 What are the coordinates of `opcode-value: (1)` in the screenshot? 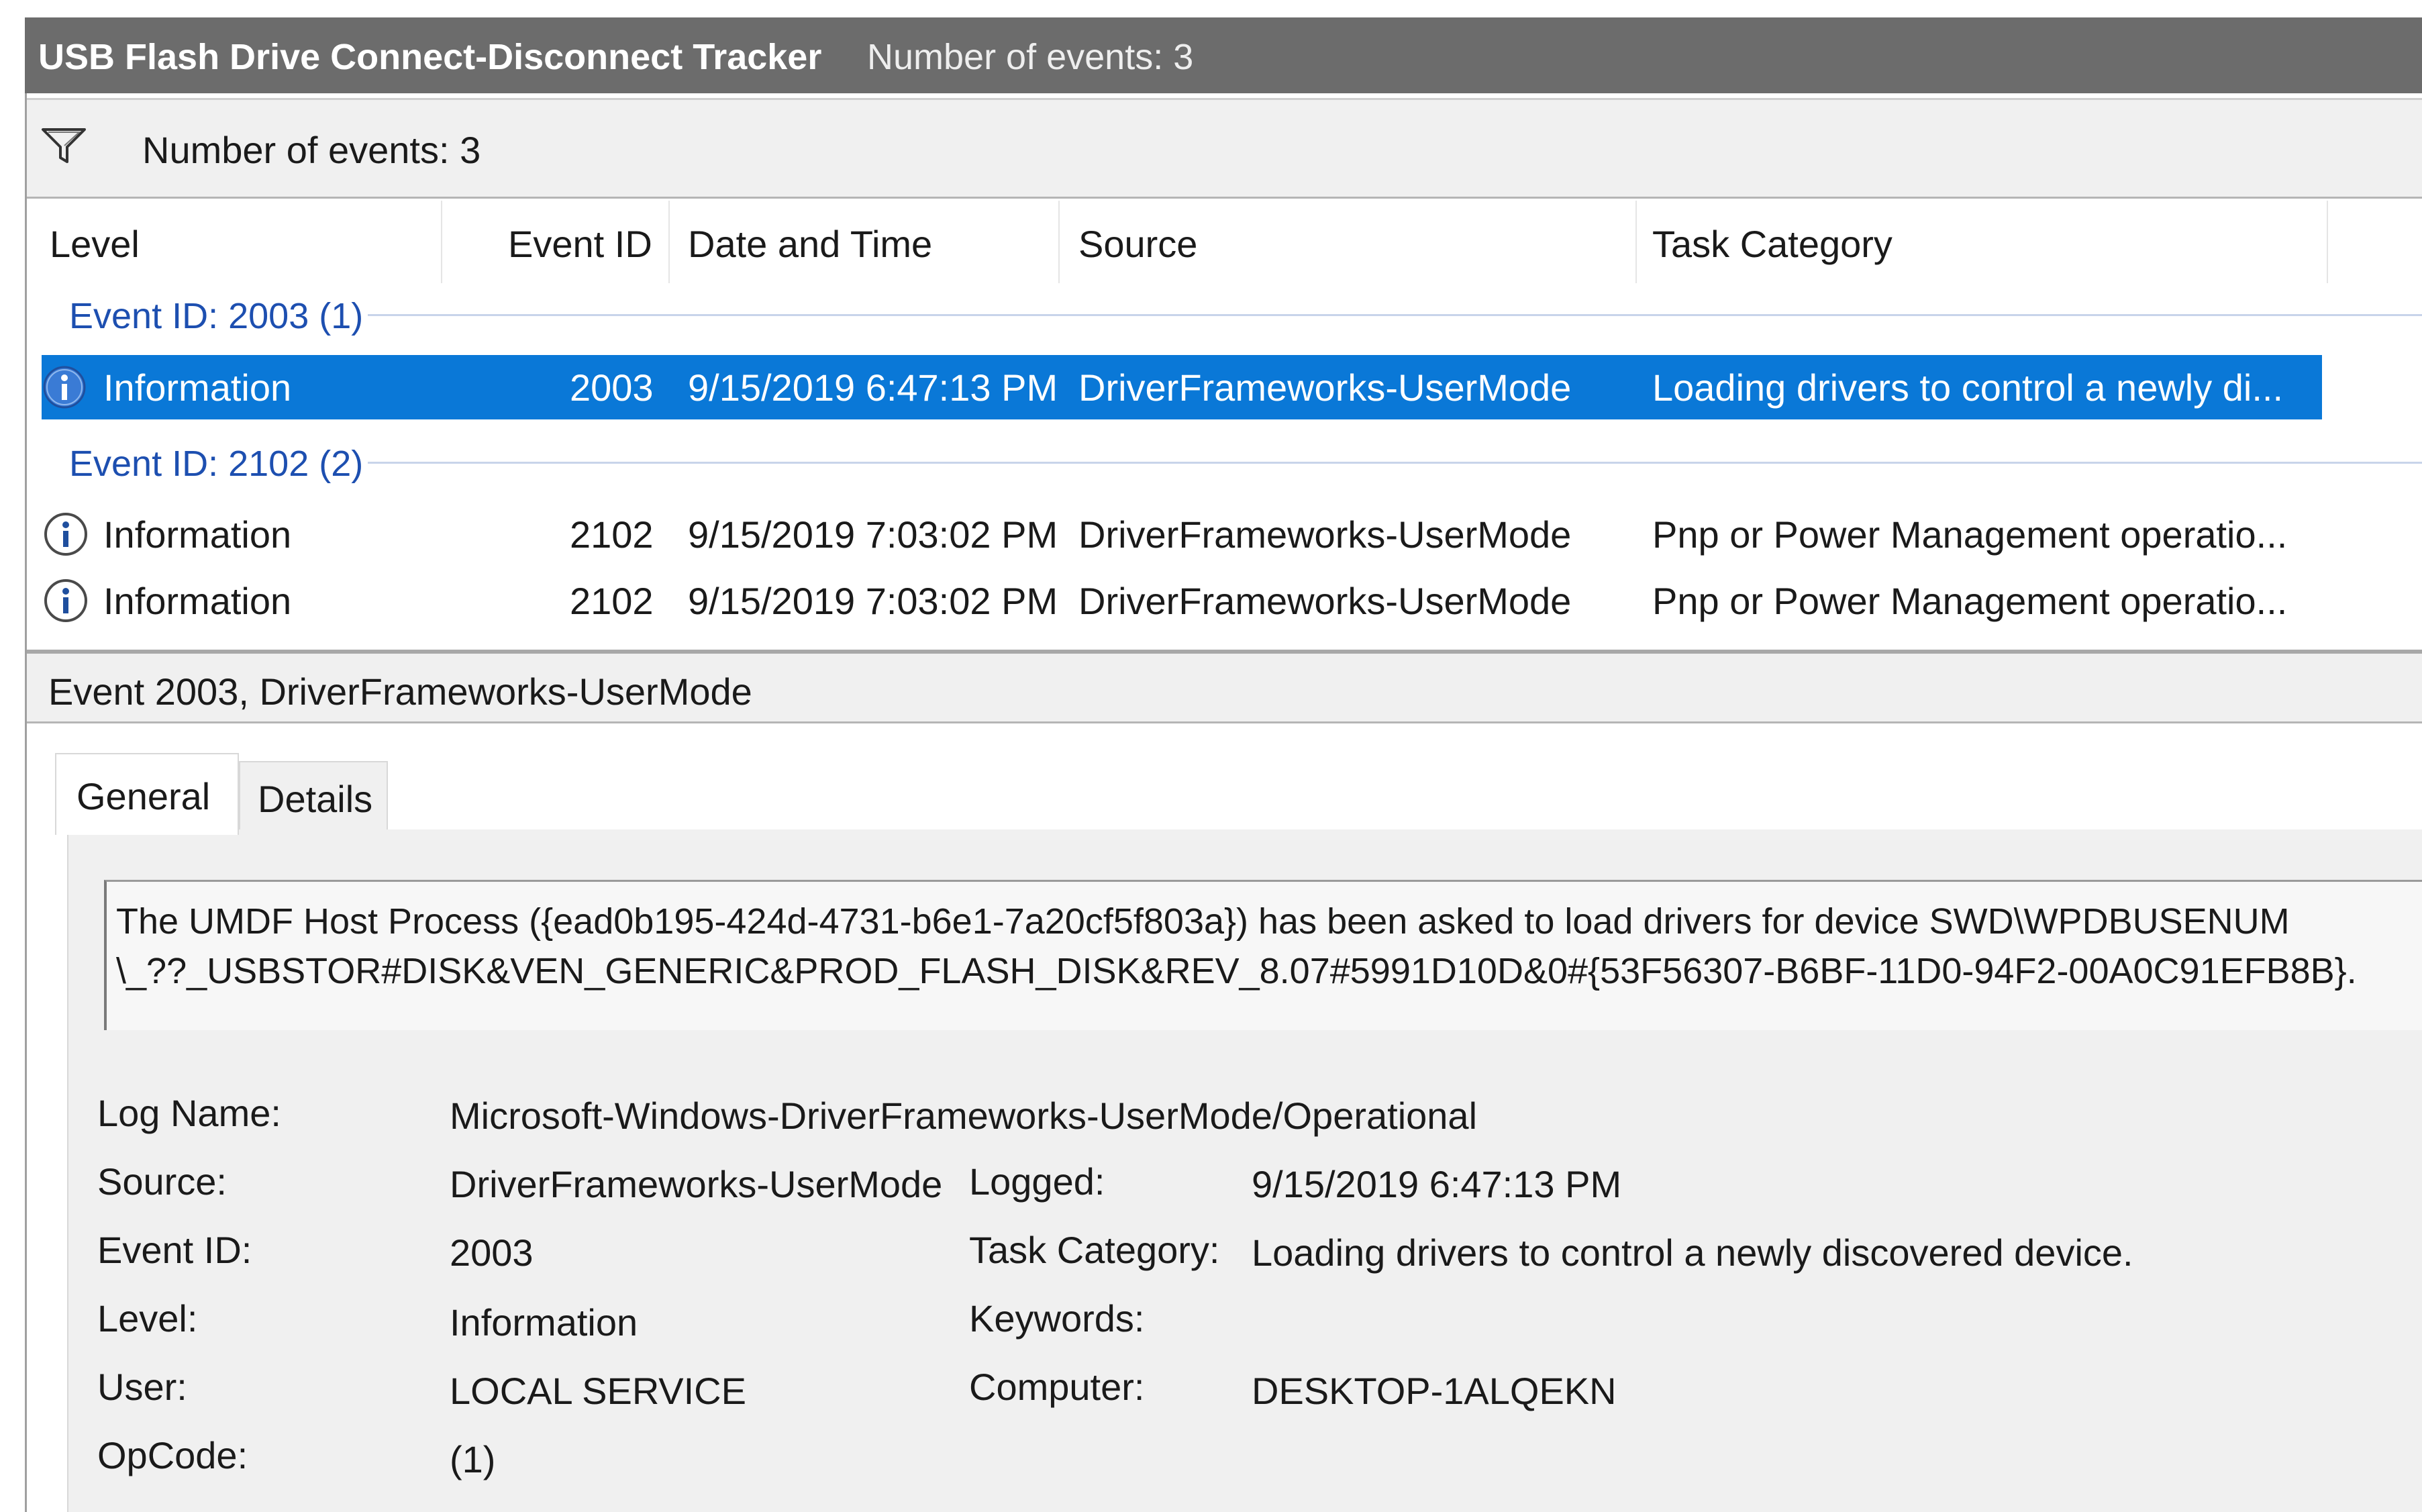 It's located at (472, 1459).